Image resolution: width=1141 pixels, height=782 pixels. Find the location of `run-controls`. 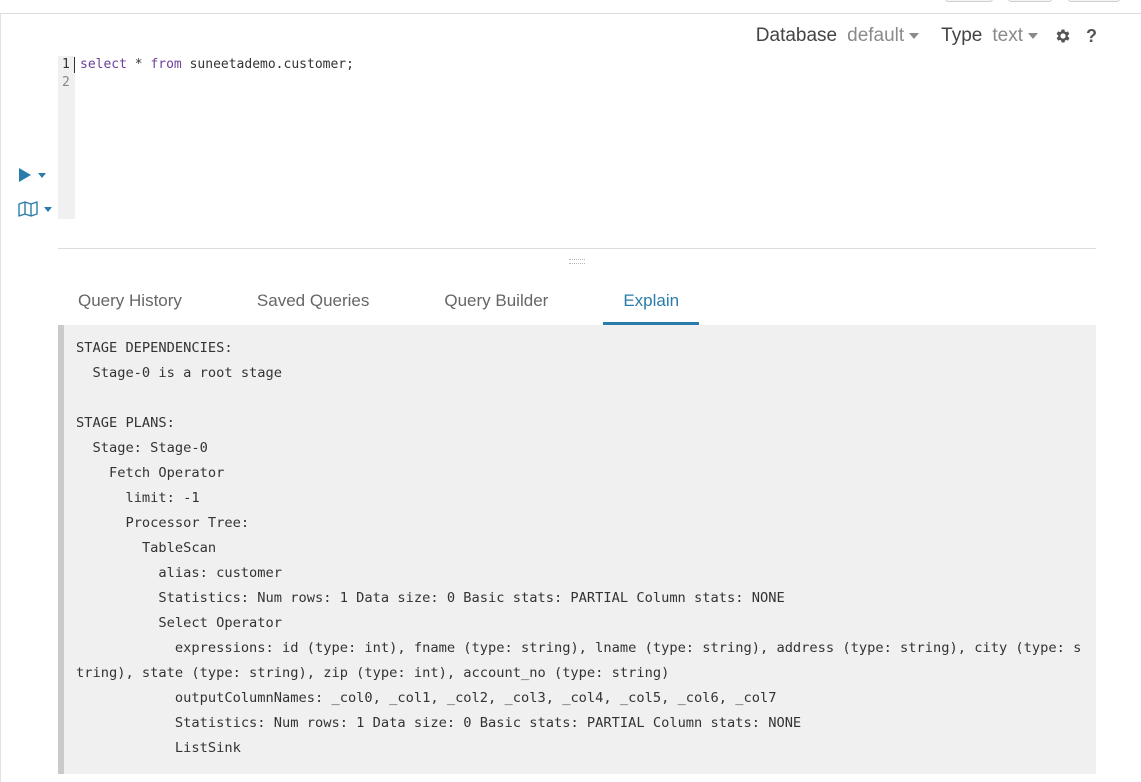

run-controls is located at coordinates (38, 198).